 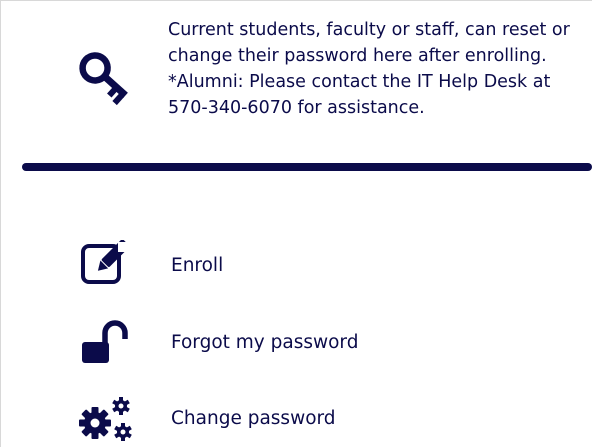 What do you see at coordinates (106, 343) in the screenshot?
I see `unlock-icon` at bounding box center [106, 343].